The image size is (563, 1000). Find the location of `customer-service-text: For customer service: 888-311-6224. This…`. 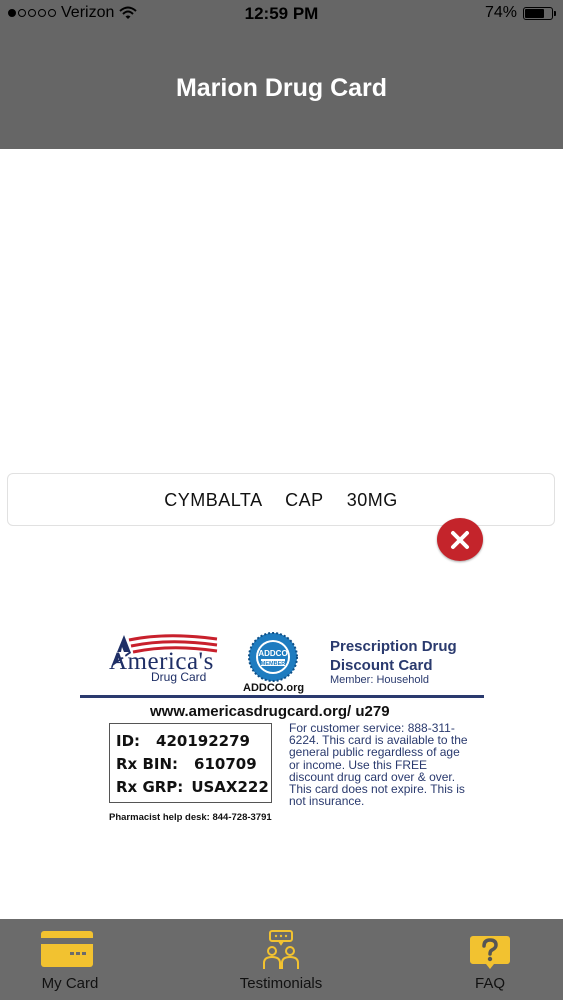

customer-service-text: For customer service: 888-311-6224. This… is located at coordinates (378, 765).